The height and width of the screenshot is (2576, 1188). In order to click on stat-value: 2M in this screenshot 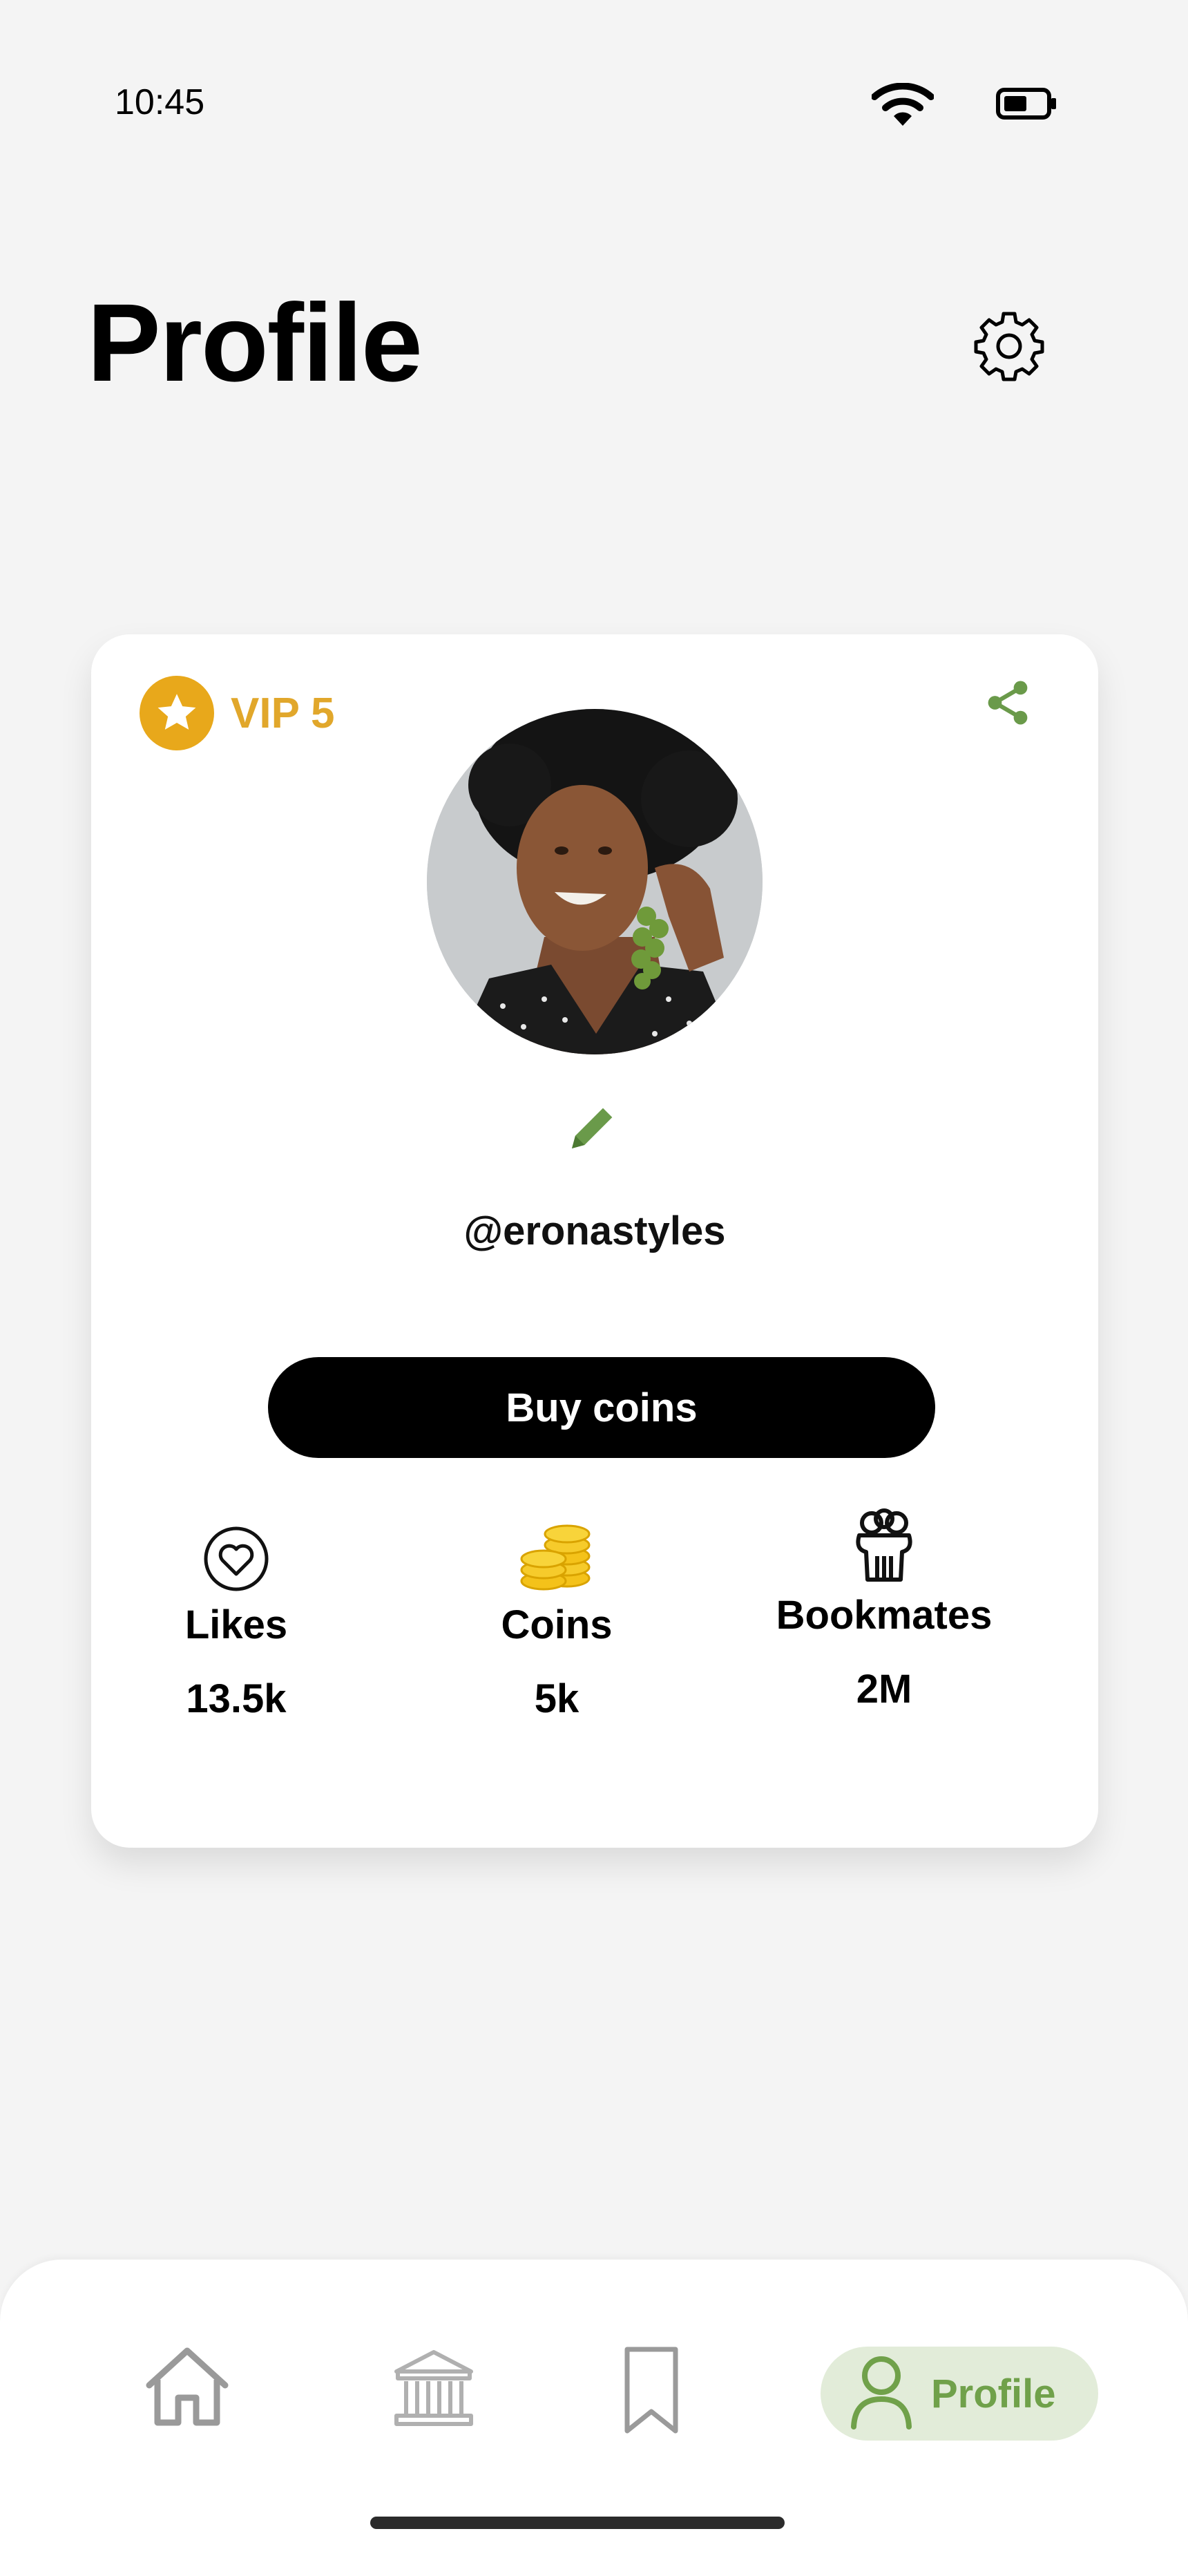, I will do `click(884, 1689)`.